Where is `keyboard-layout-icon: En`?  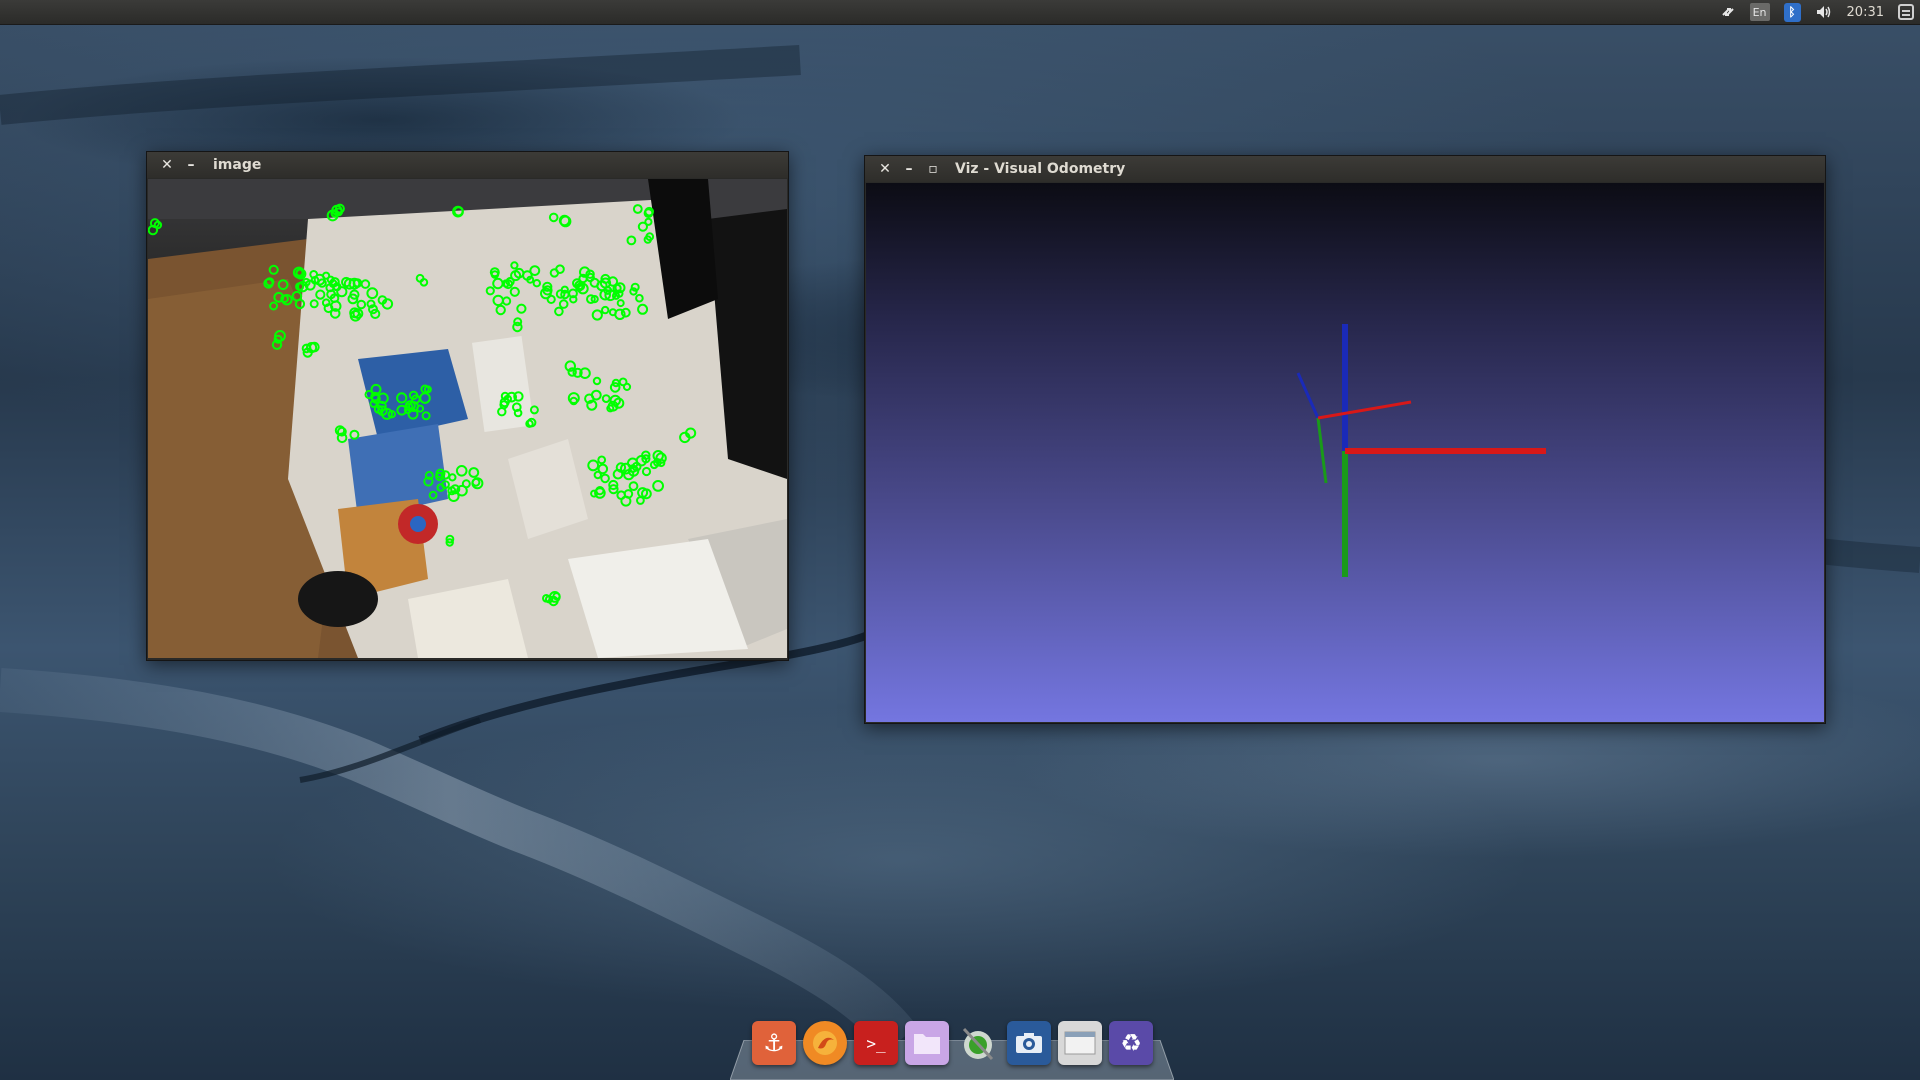 keyboard-layout-icon: En is located at coordinates (1759, 12).